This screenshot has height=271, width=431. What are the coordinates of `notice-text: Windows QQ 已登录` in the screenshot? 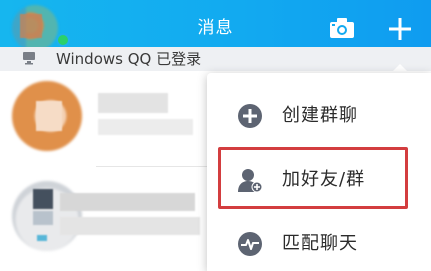 It's located at (129, 59).